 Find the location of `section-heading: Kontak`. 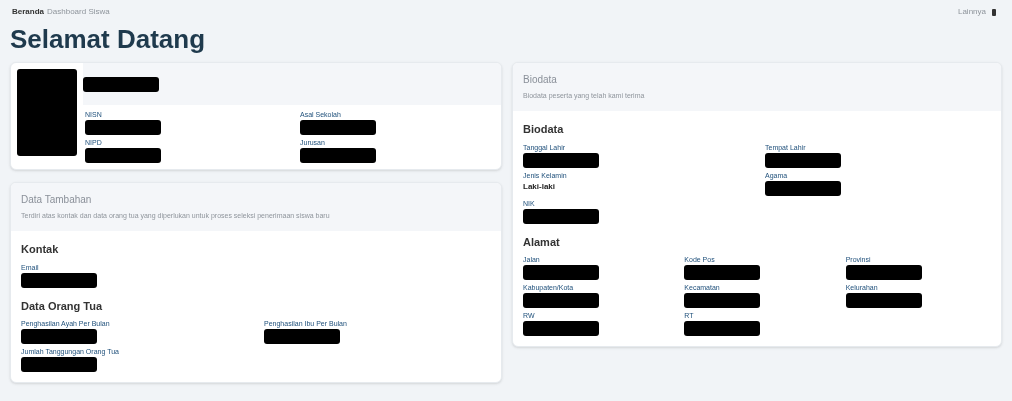

section-heading: Kontak is located at coordinates (40, 249).